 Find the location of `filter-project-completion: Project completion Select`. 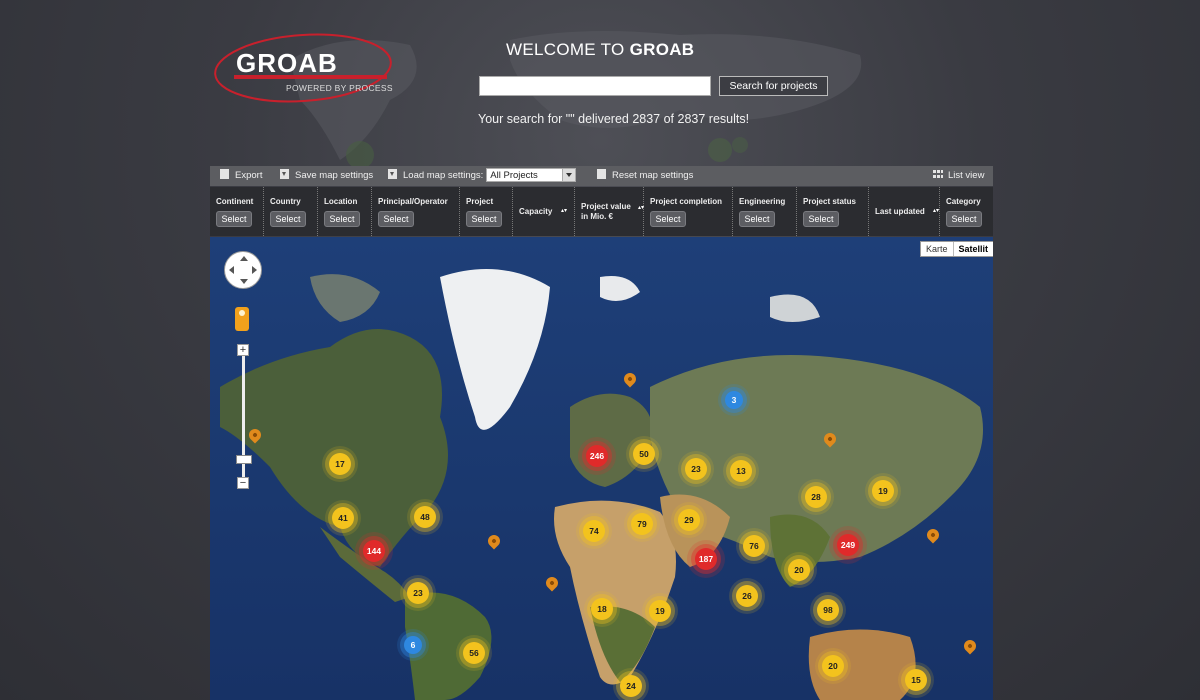

filter-project-completion: Project completion Select is located at coordinates (688, 211).